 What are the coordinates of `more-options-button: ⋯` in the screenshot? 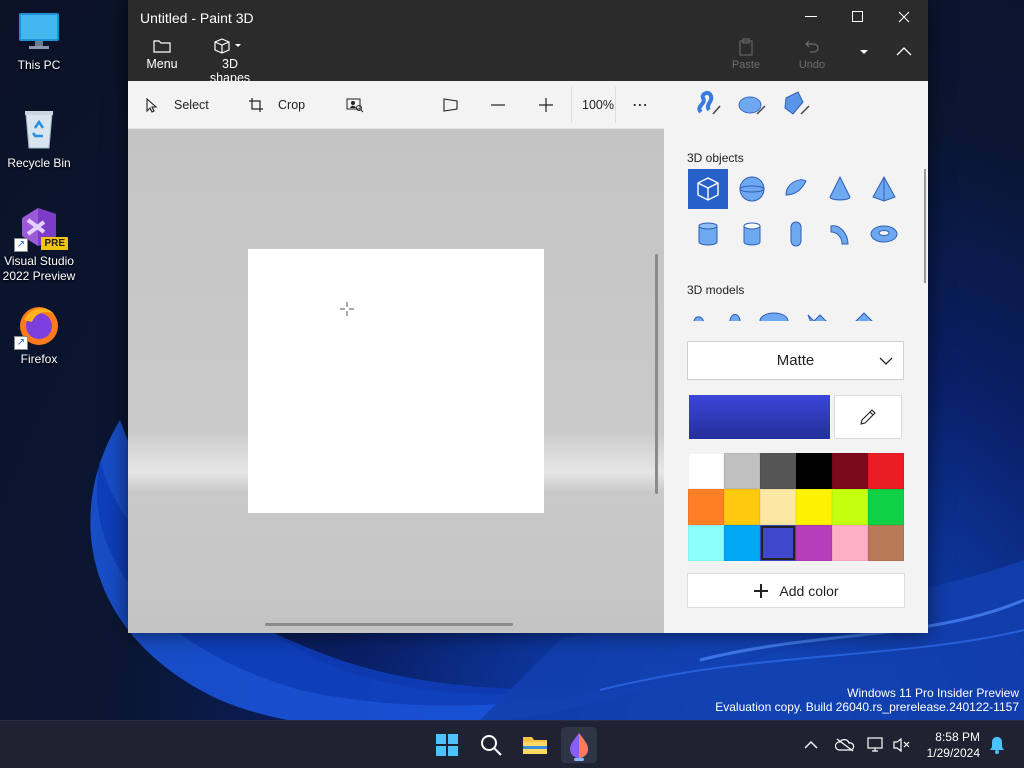 It's located at (640, 105).